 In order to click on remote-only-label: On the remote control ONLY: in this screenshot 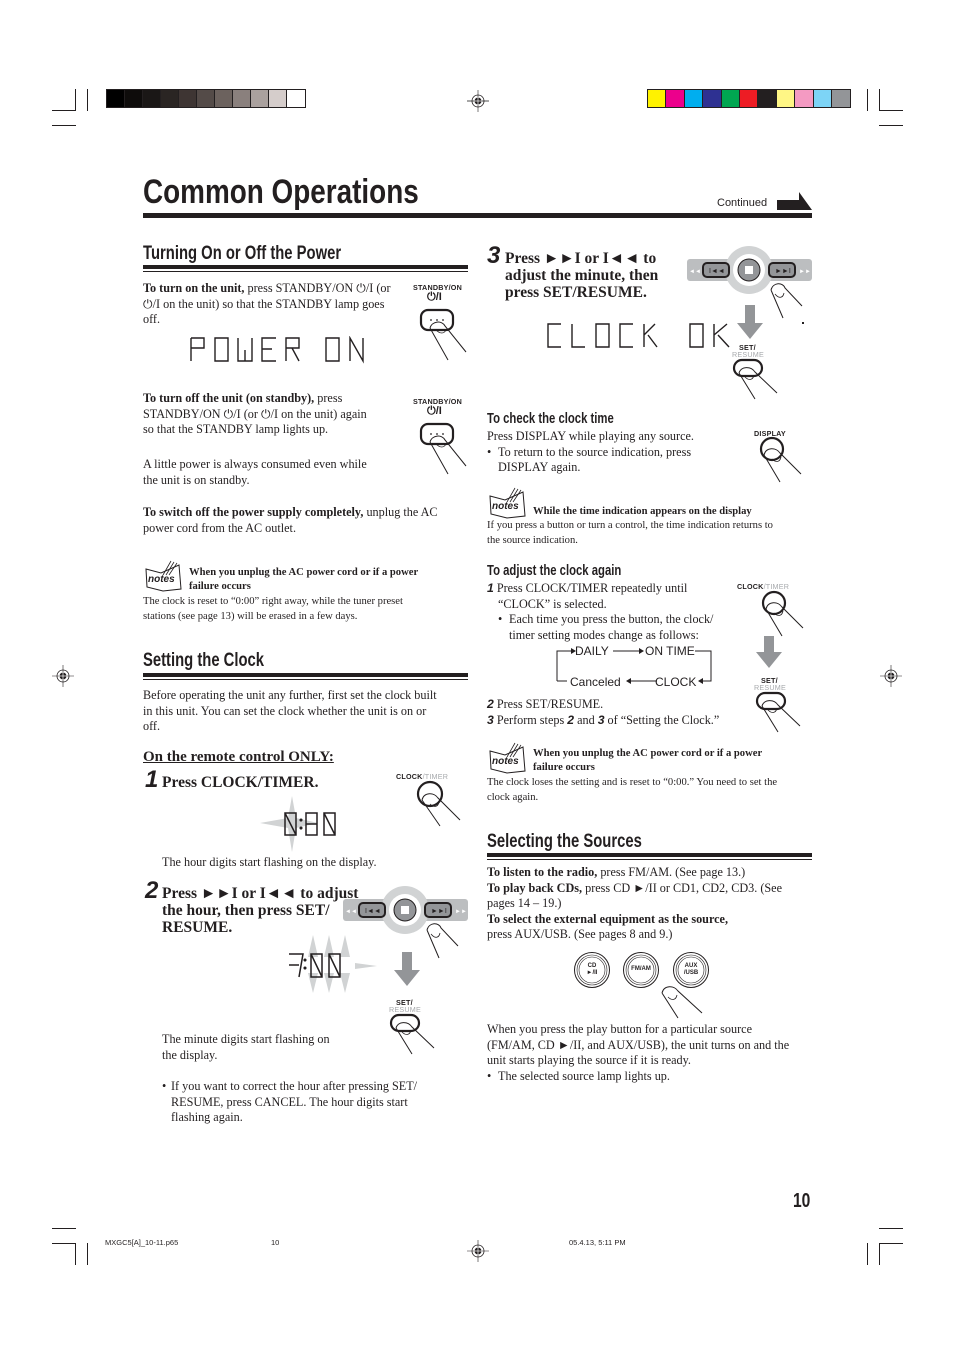, I will do `click(238, 757)`.